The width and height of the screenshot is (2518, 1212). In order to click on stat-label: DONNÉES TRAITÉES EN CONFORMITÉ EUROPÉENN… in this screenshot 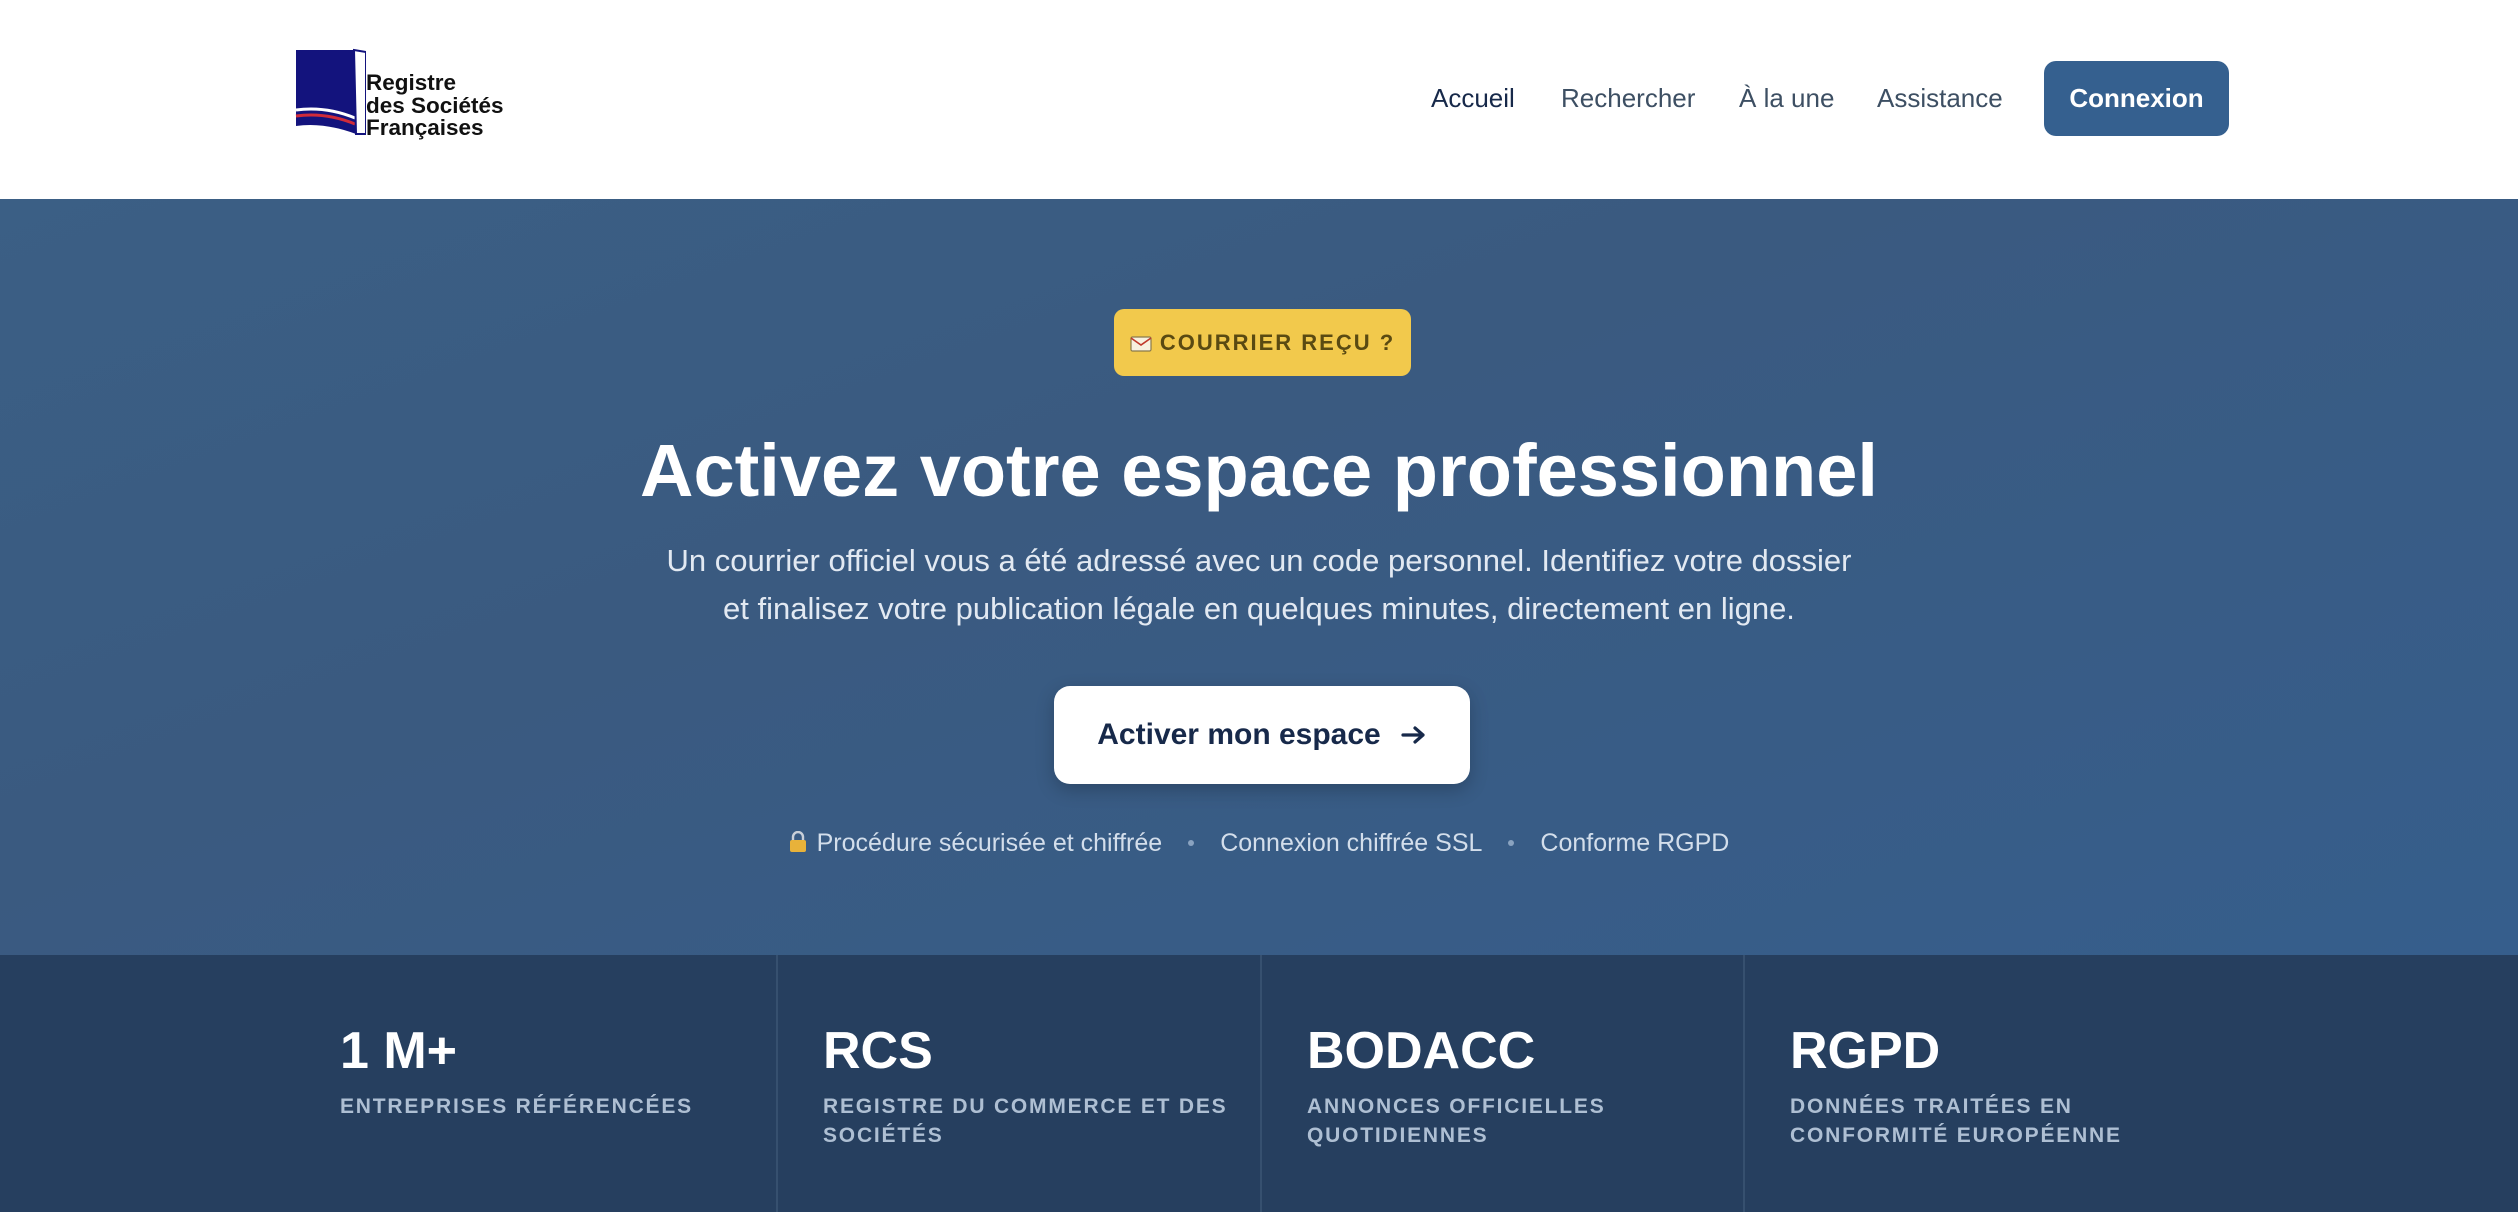, I will do `click(1956, 1121)`.